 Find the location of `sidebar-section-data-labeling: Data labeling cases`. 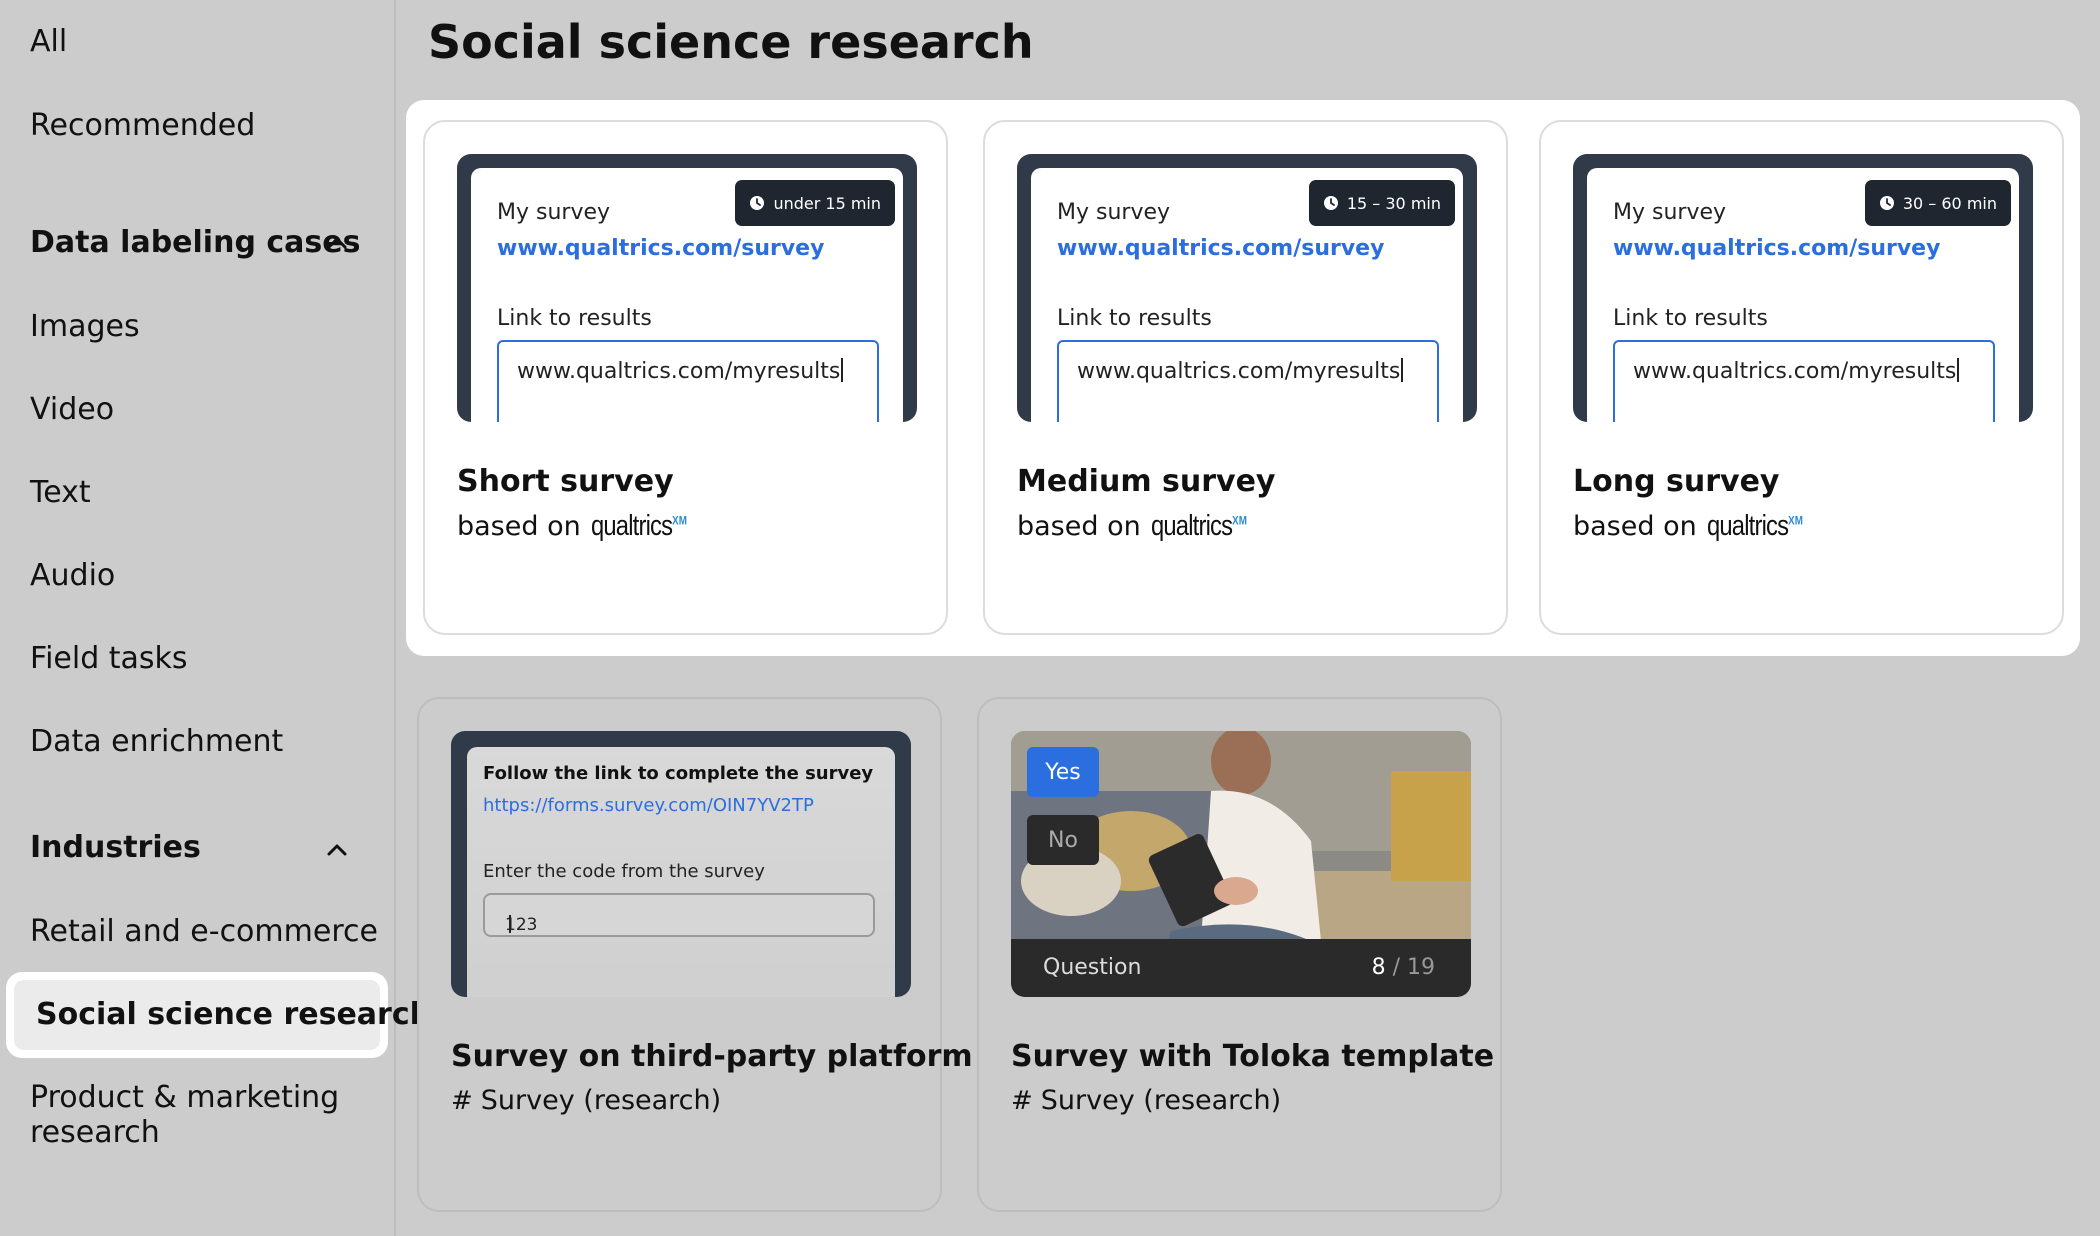

sidebar-section-data-labeling: Data labeling cases is located at coordinates (195, 243).